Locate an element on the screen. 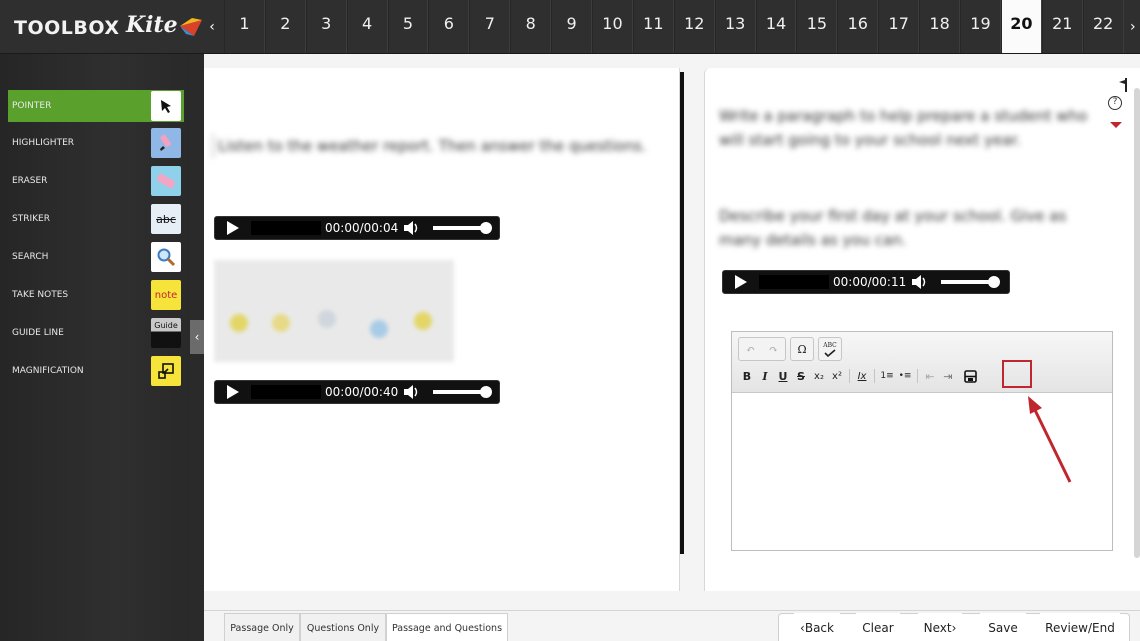 This screenshot has width=1140, height=641. question-number-15: 15 is located at coordinates (817, 26).